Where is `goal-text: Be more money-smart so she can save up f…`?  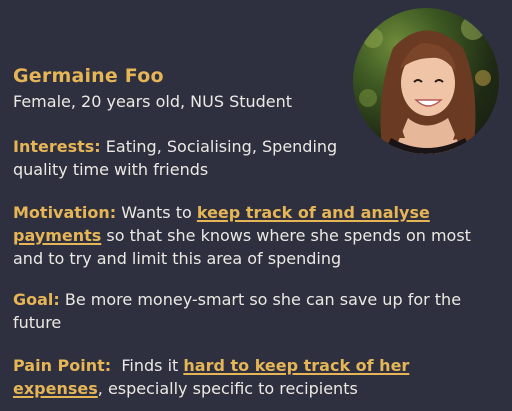 goal-text: Be more money-smart so she can save up f… is located at coordinates (237, 311).